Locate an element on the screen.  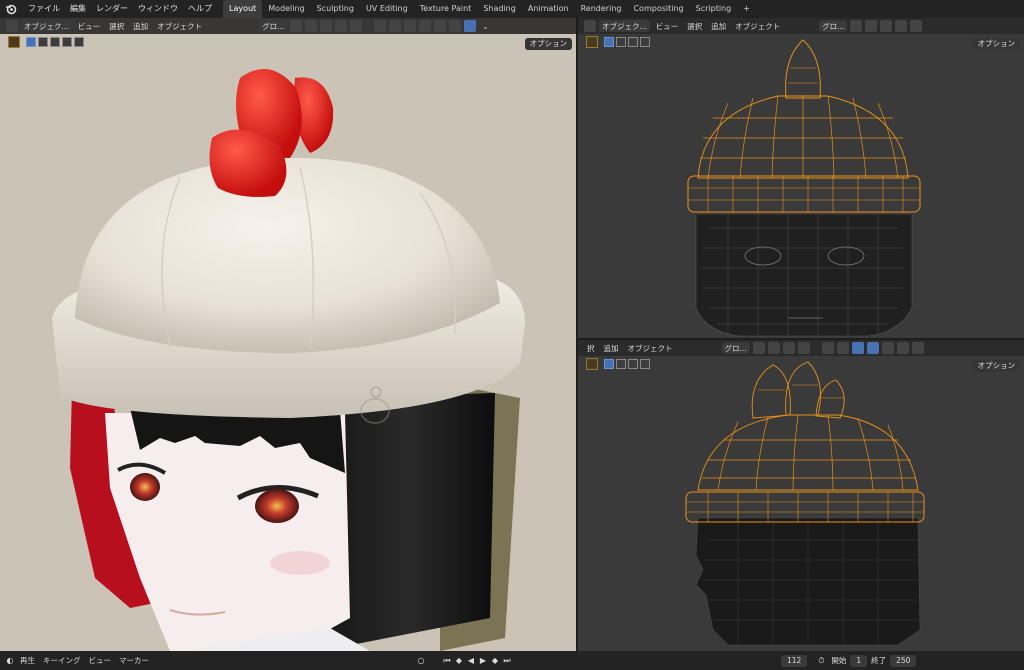
add-workspace-button: + is located at coordinates (746, 9).